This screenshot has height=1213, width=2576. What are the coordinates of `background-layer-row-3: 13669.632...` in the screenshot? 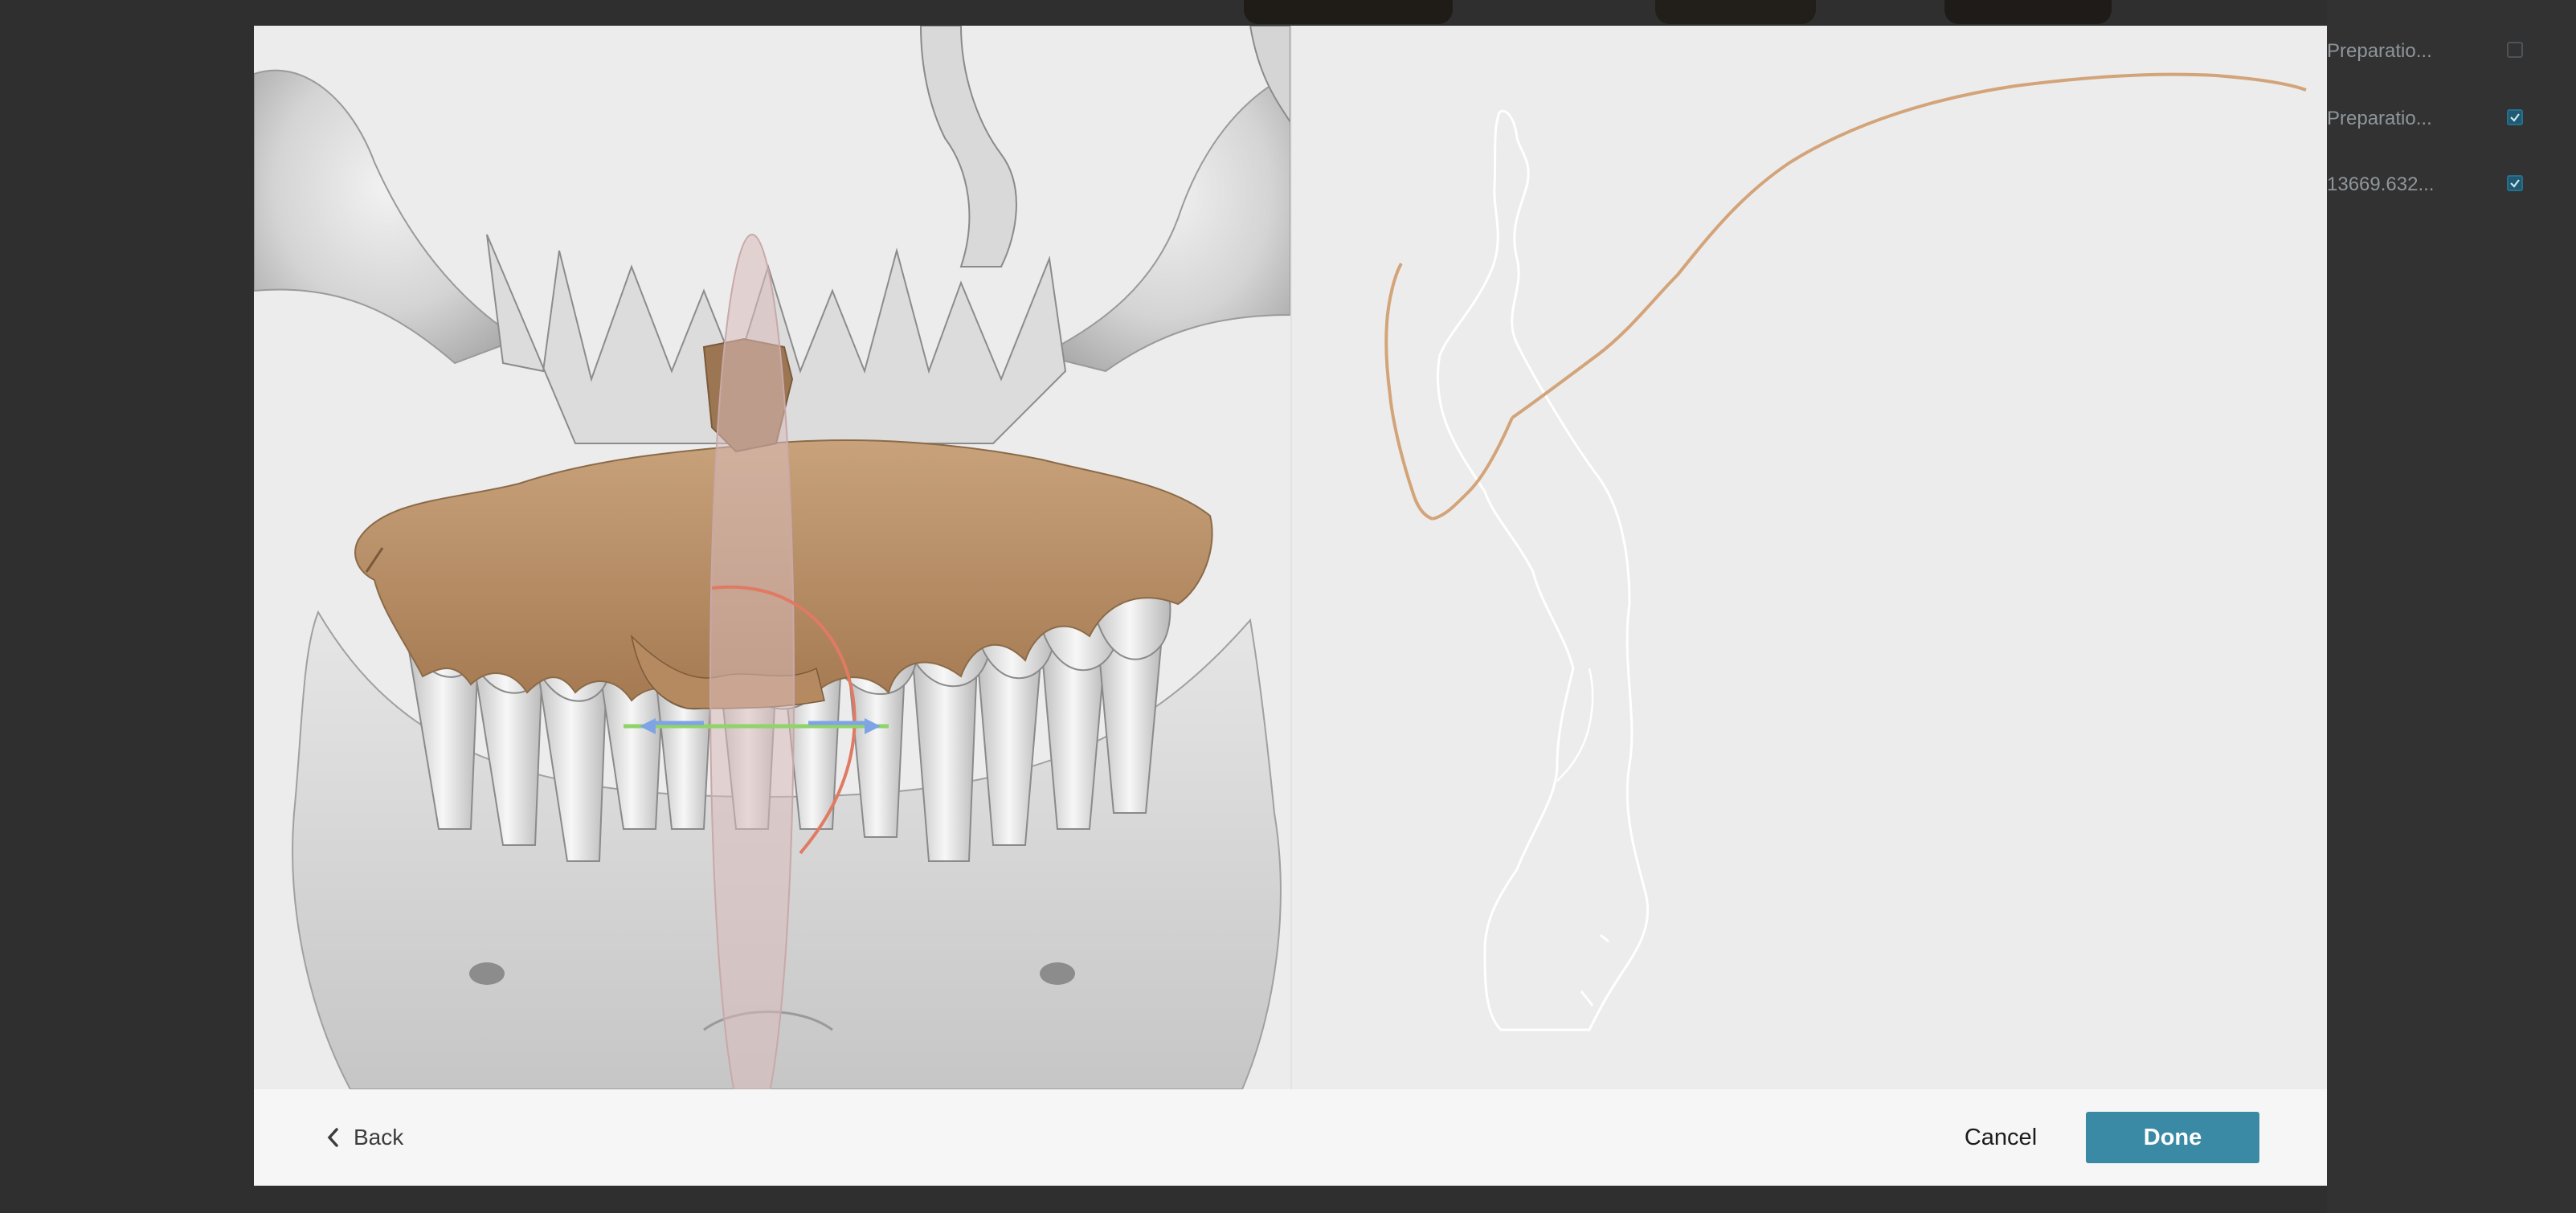 It's located at (2447, 183).